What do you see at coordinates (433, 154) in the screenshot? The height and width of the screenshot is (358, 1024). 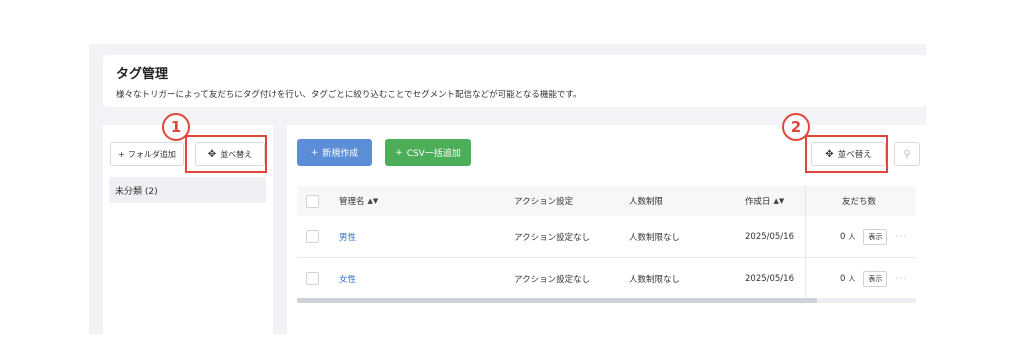 I see `csv-bulk-add-label: CSV一括追加` at bounding box center [433, 154].